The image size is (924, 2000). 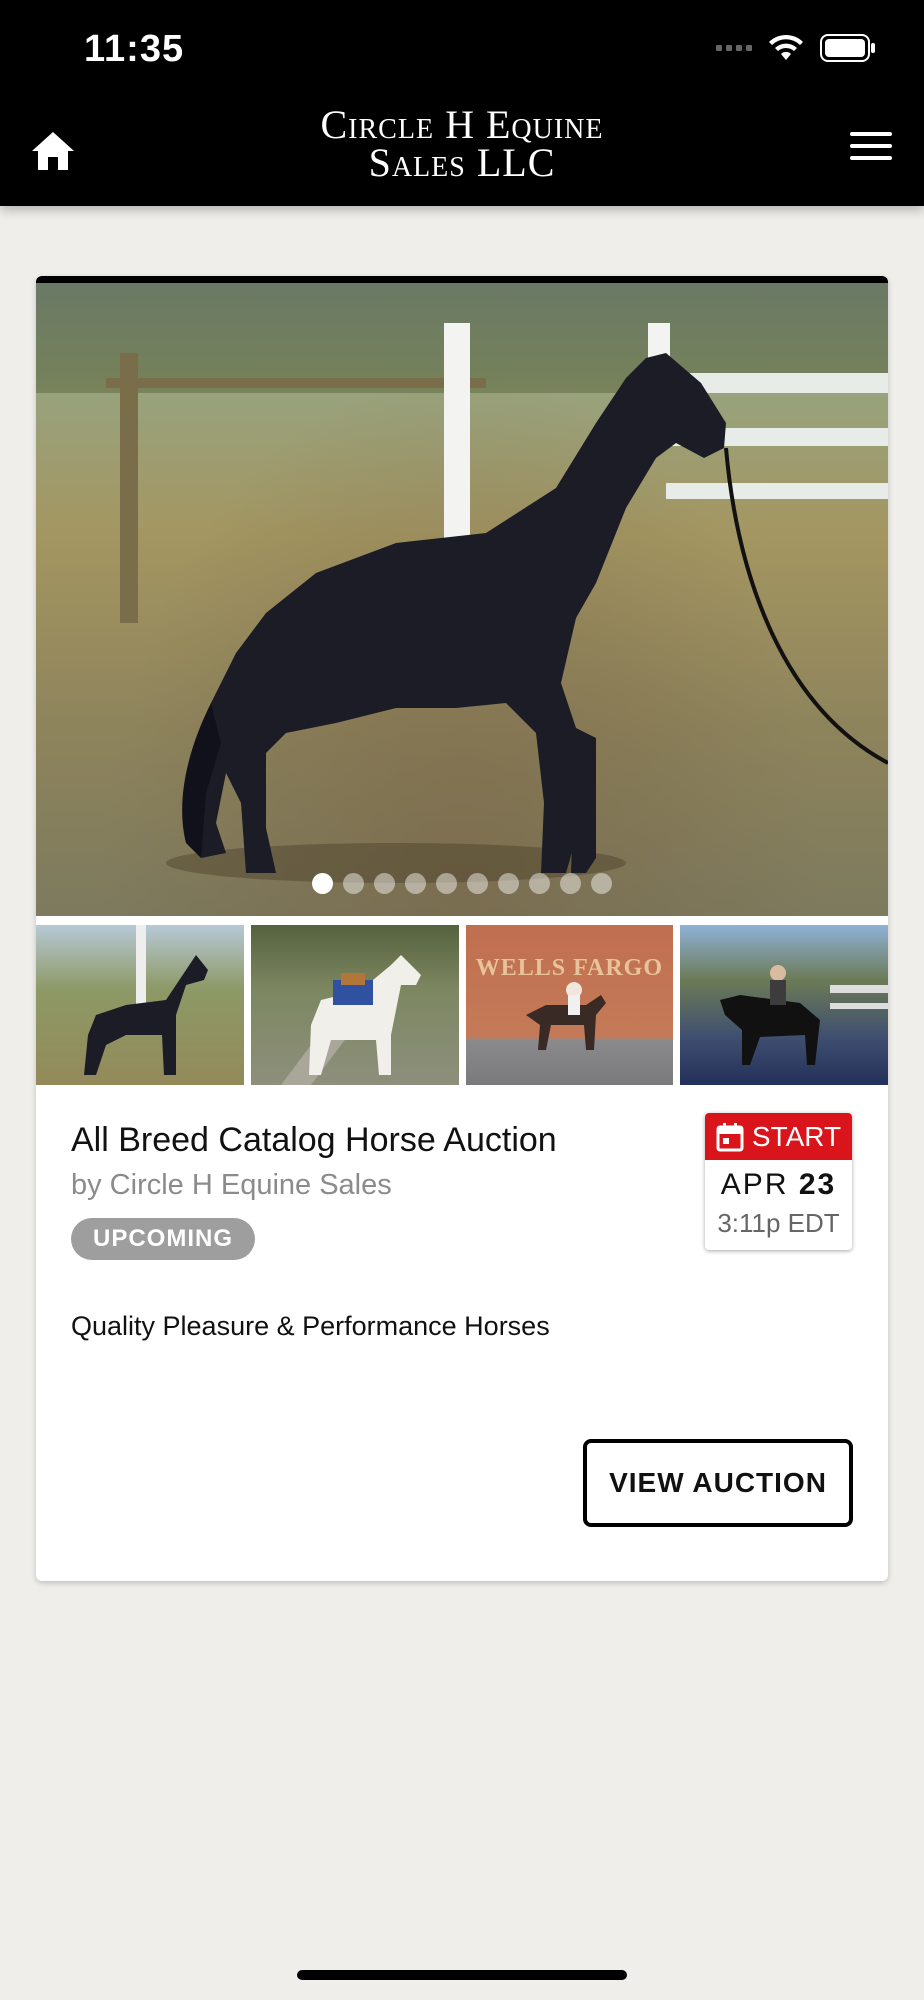 What do you see at coordinates (462, 124) in the screenshot?
I see `brand-line-1: Circle H Equine` at bounding box center [462, 124].